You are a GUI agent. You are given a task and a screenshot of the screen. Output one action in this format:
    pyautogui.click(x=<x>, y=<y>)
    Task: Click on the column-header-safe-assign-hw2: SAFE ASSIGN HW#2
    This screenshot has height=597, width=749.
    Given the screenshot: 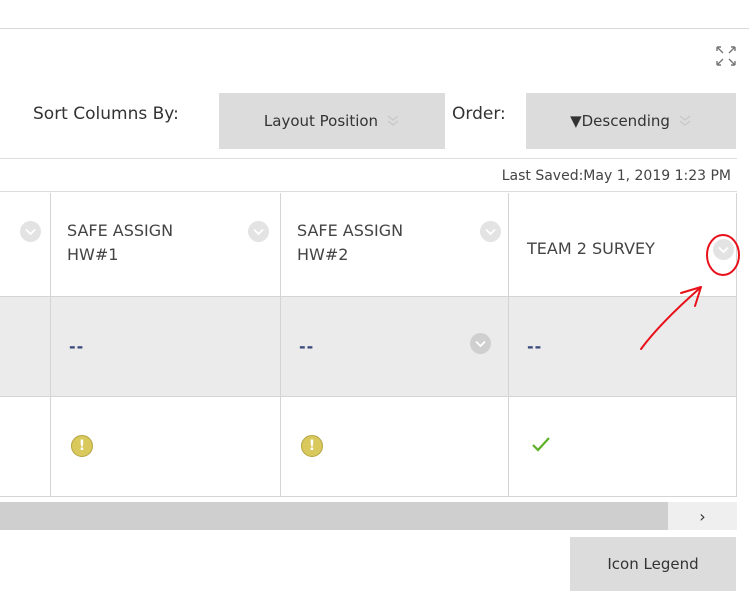 What is the action you would take?
    pyautogui.click(x=395, y=244)
    